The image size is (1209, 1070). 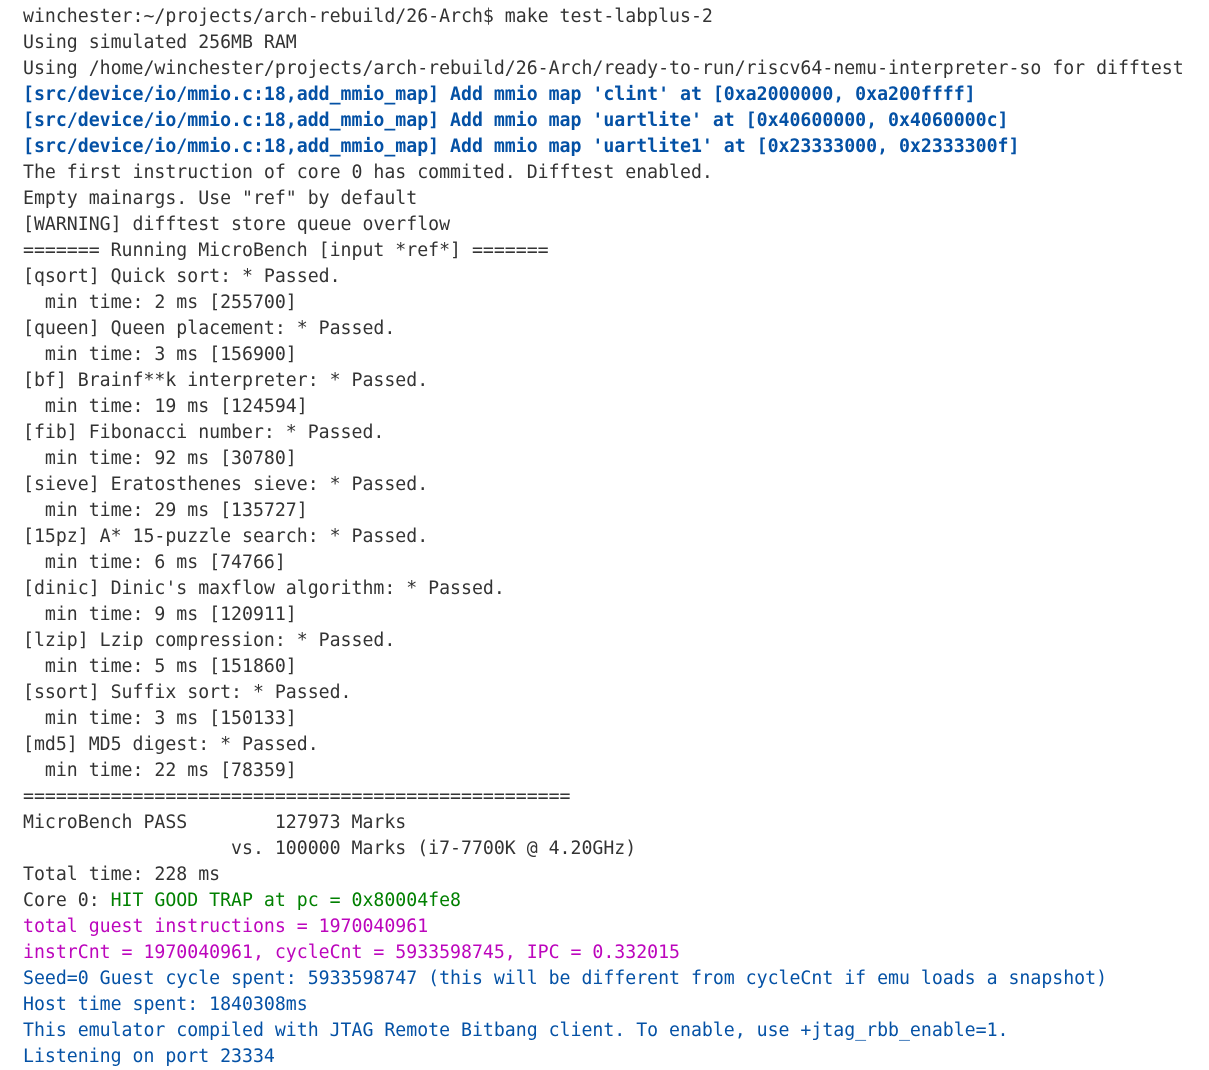 What do you see at coordinates (160, 42) in the screenshot?
I see `ram-line: Using simulated 256MB RAM` at bounding box center [160, 42].